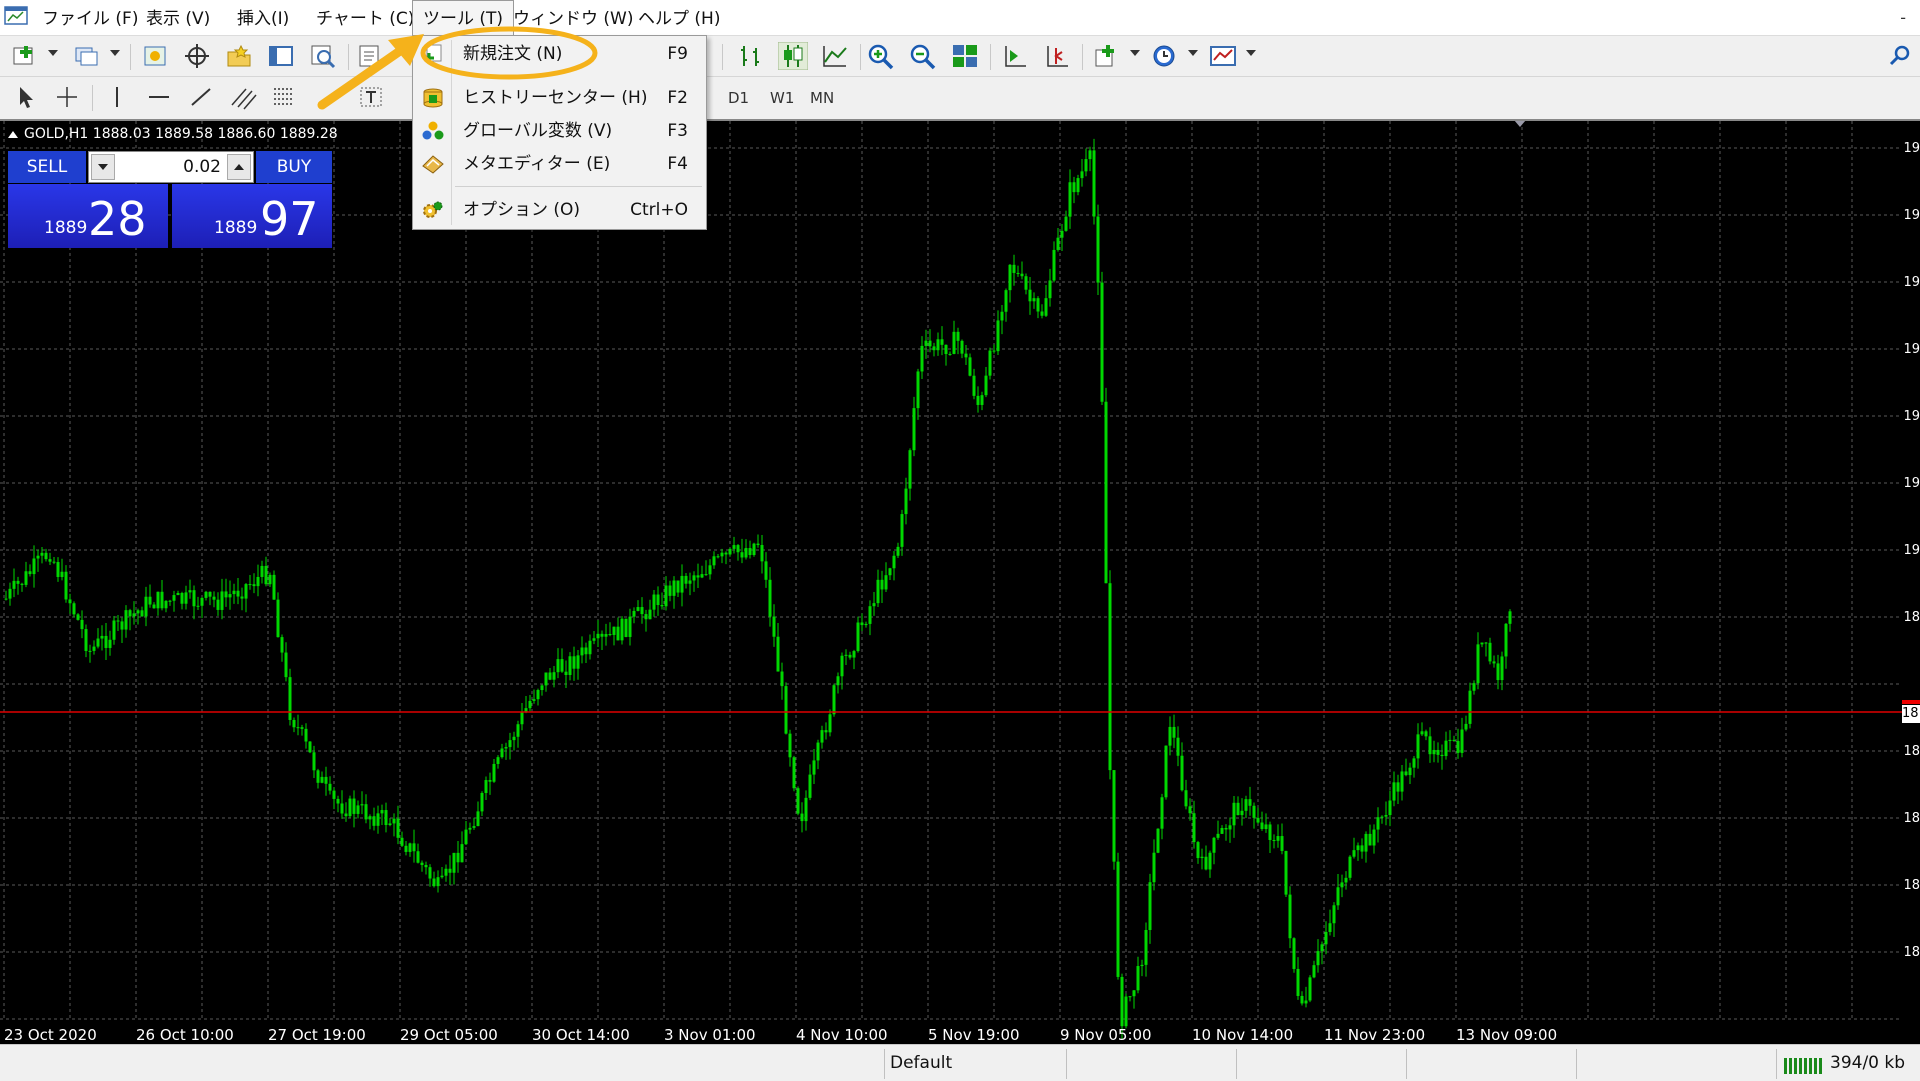 The width and height of the screenshot is (1920, 1081). Describe the element at coordinates (782, 98) in the screenshot. I see `timeframe-w1: W1` at that location.